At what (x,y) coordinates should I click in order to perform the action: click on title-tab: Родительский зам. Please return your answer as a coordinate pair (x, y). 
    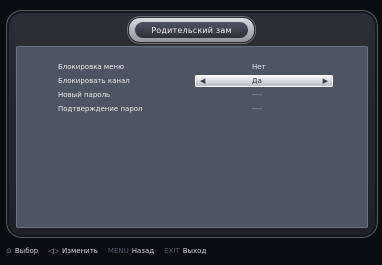
    Looking at the image, I should click on (191, 30).